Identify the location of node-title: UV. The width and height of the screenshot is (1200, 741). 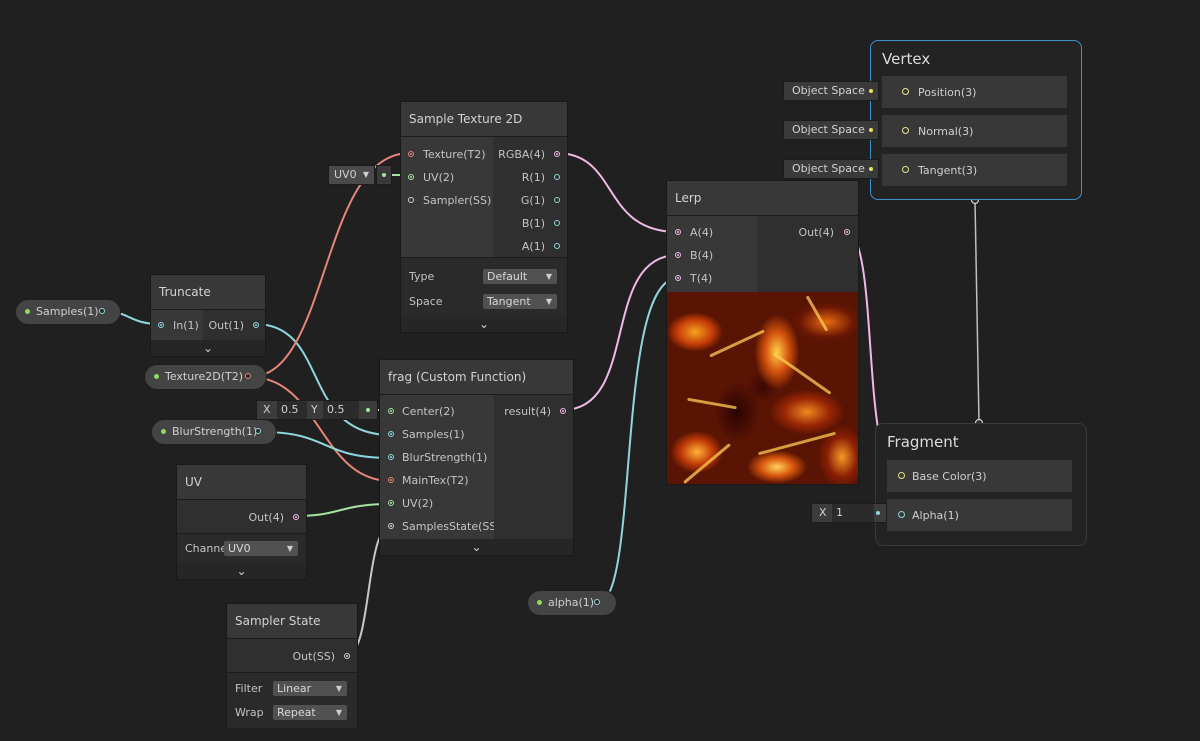
(241, 482).